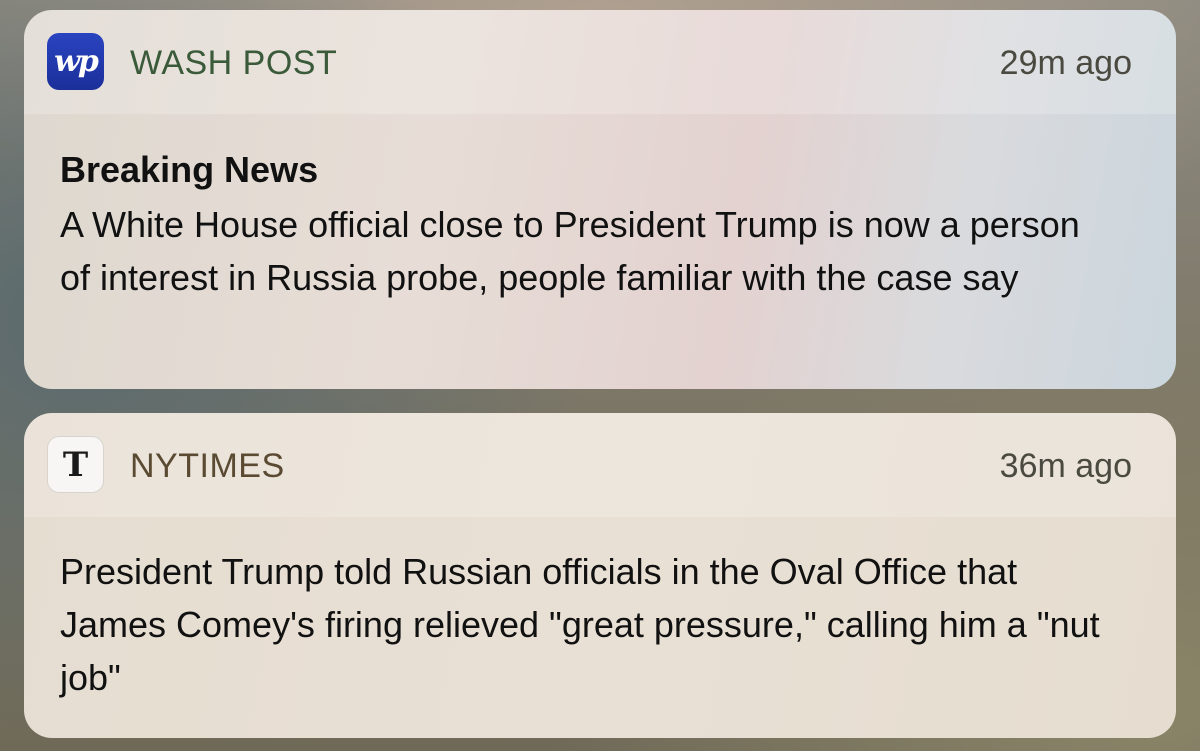 Image resolution: width=1200 pixels, height=751 pixels. I want to click on notification-header: T NYTIMES 36m ago, so click(600, 465).